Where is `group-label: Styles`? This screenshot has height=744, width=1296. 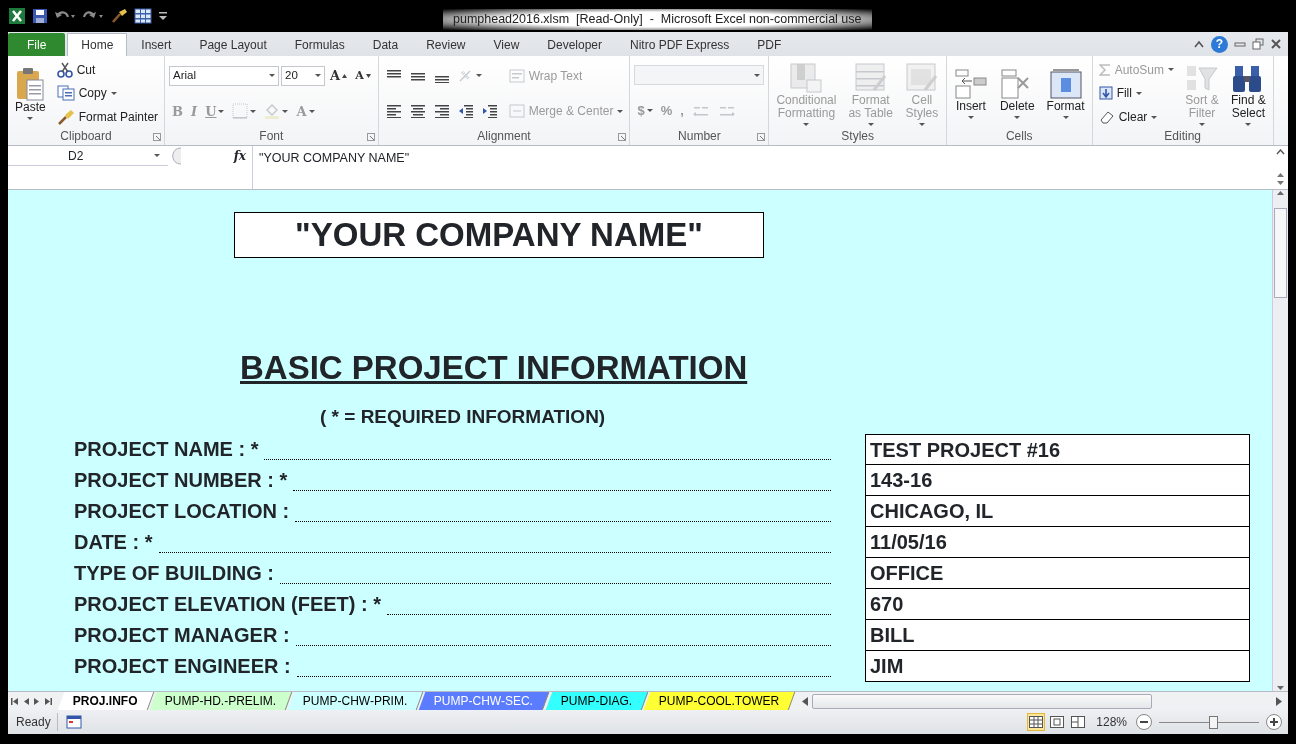 group-label: Styles is located at coordinates (857, 137).